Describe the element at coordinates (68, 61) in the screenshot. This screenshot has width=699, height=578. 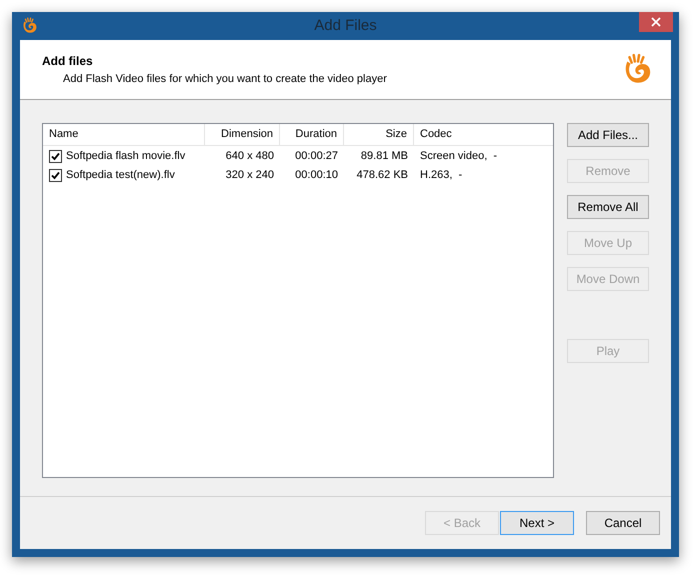
I see `header-title: Add files` at that location.